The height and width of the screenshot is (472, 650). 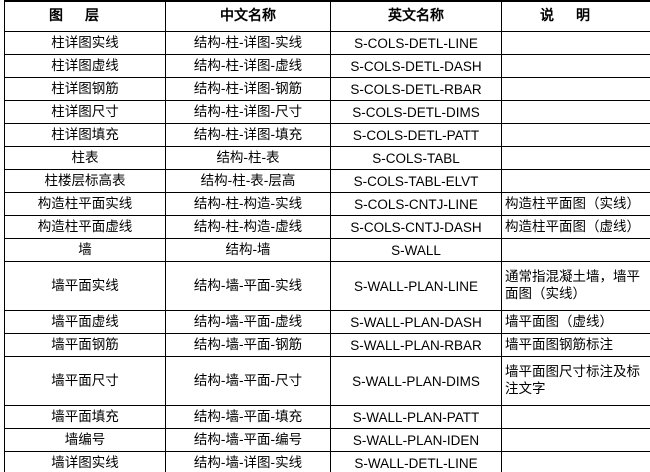 I want to click on cell-chinese-name: 结构-柱-详图-钢筋, so click(x=248, y=89).